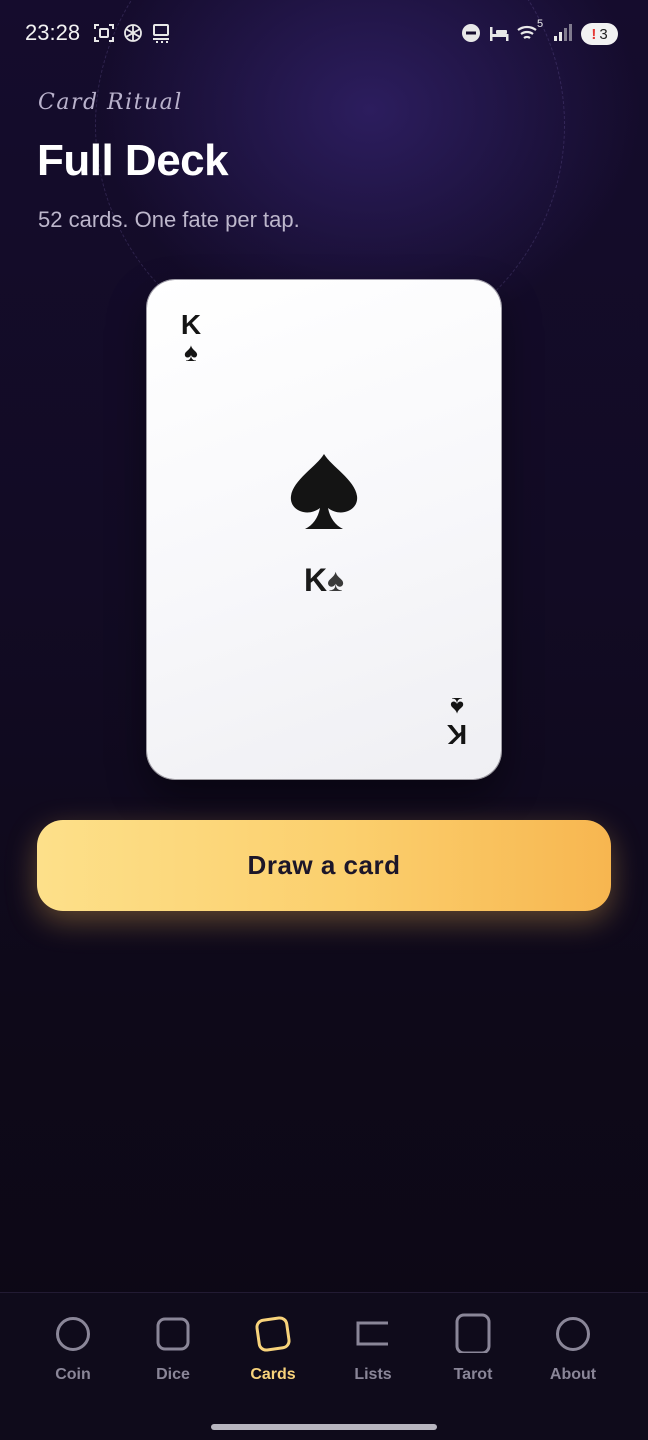 The width and height of the screenshot is (648, 1440). Describe the element at coordinates (53, 32) in the screenshot. I see `status-time: 23:28` at that location.